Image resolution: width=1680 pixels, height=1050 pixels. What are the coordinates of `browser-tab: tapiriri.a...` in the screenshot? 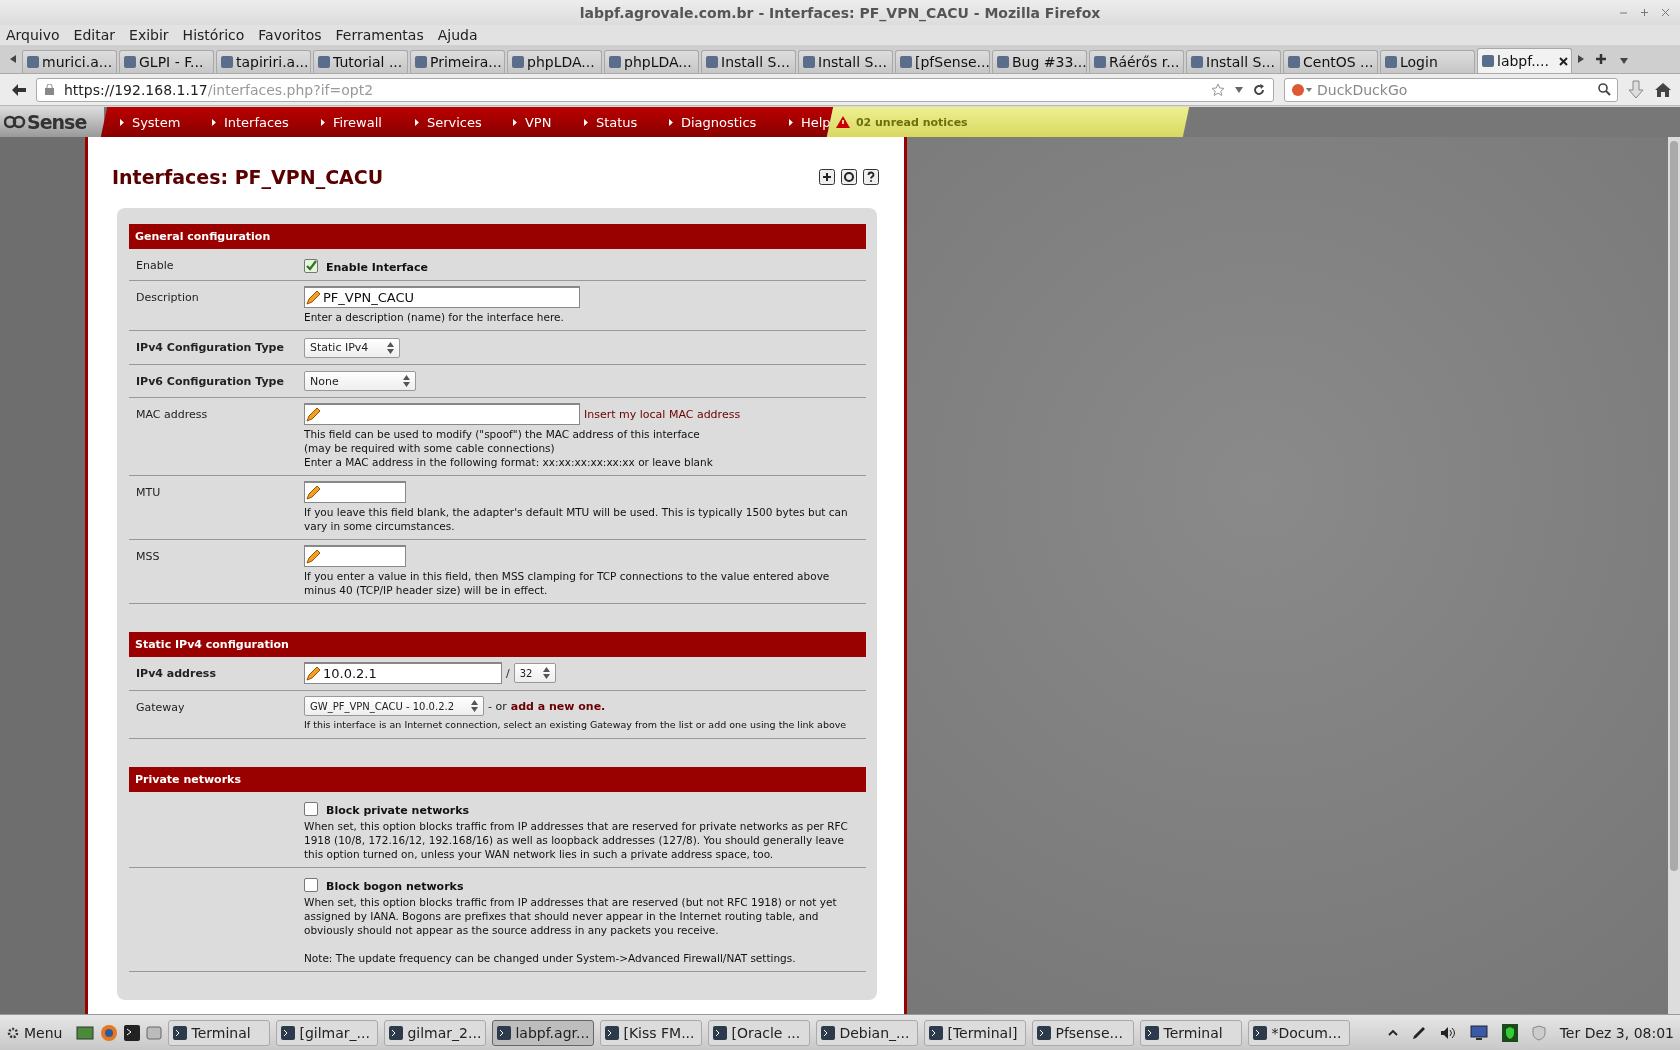 It's located at (263, 61).